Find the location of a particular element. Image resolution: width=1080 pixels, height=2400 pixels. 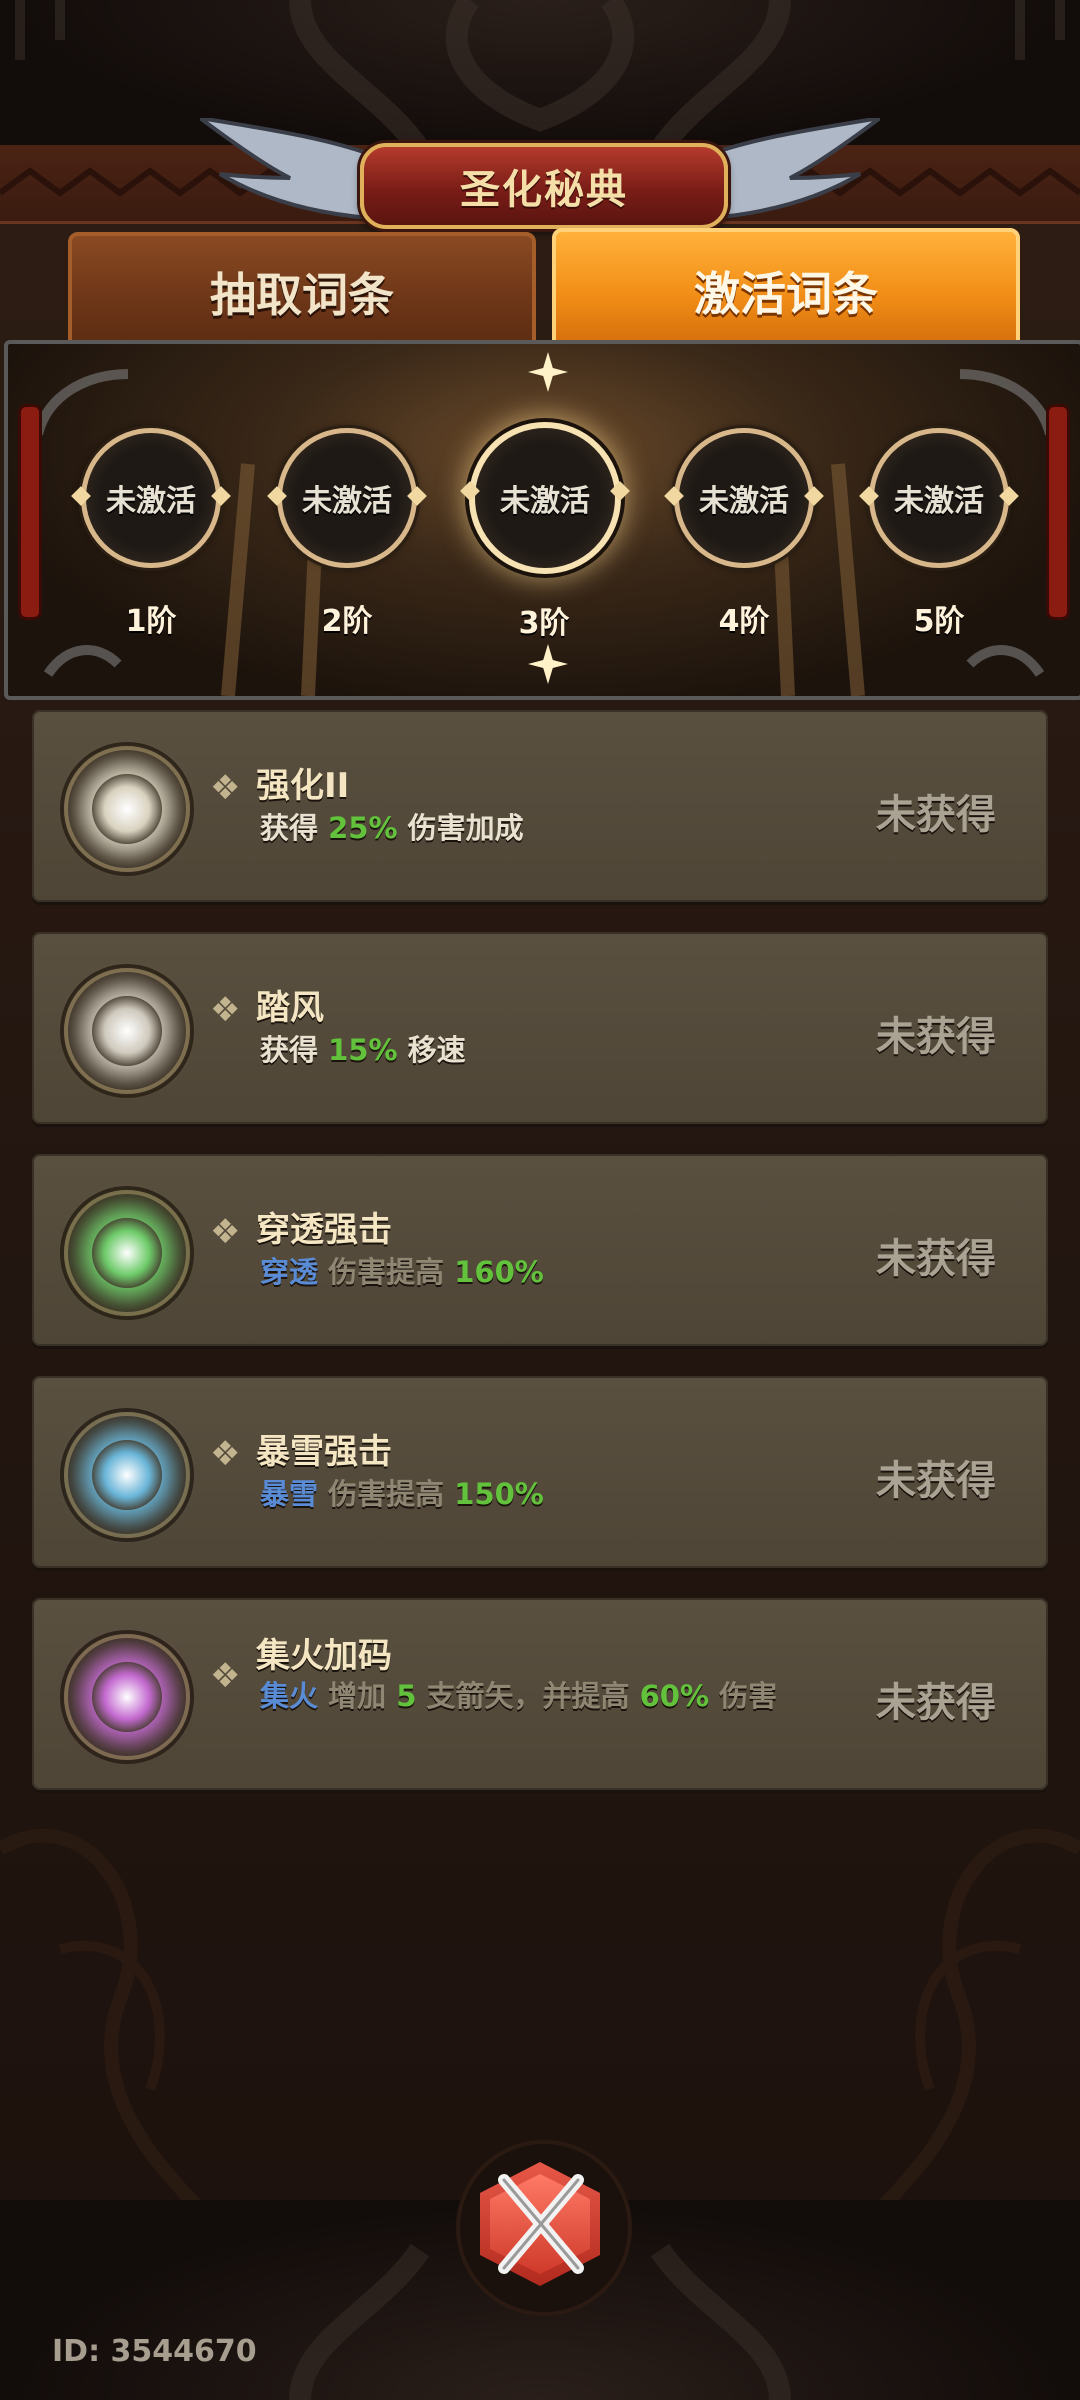

entry-description: 暴雪 伤害提高 150% is located at coordinates (560, 1494).